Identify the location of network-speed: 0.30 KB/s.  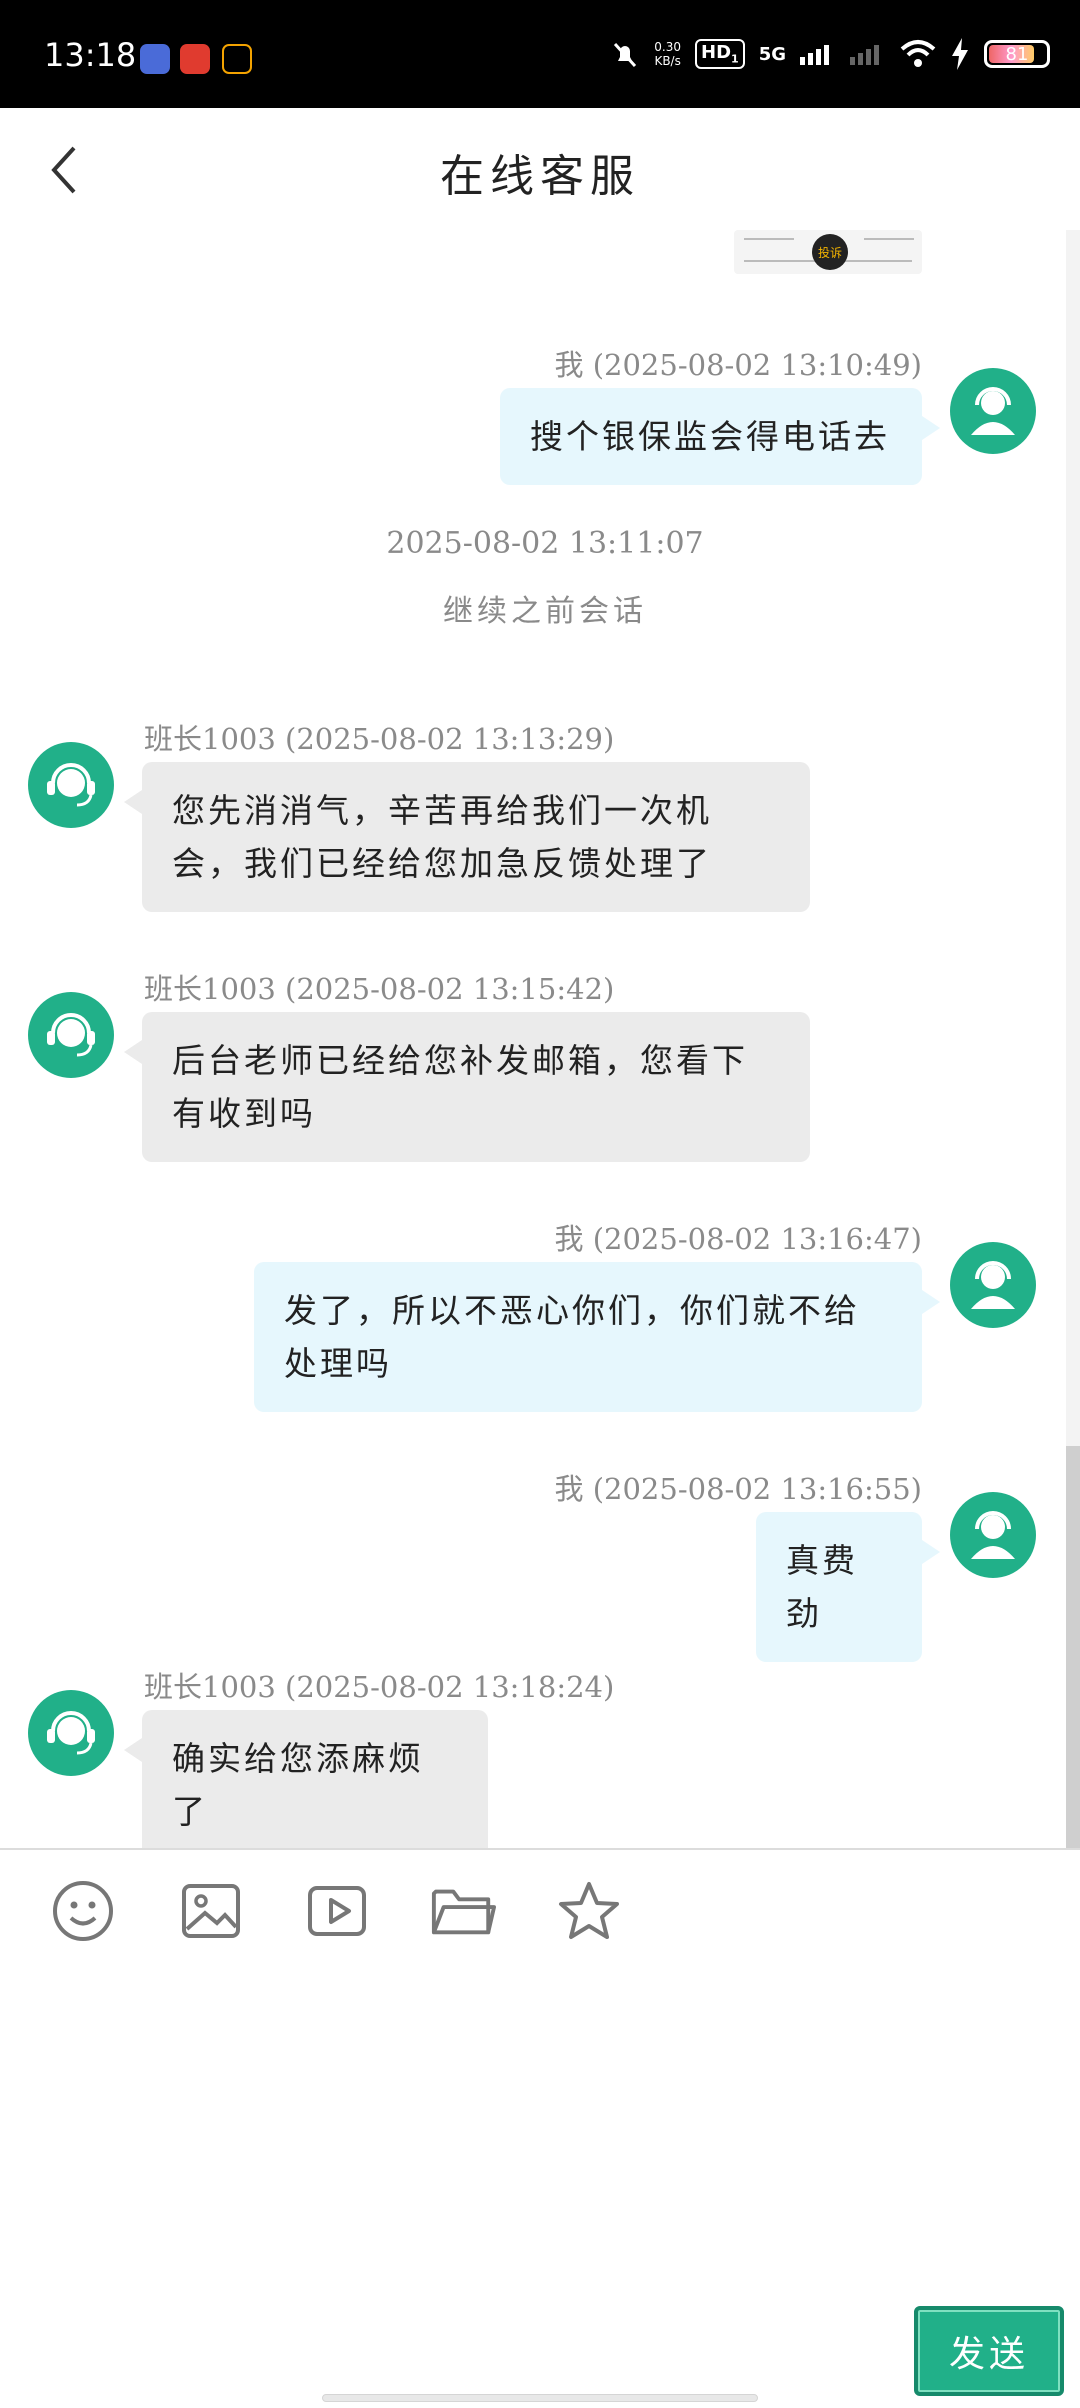
(667, 54).